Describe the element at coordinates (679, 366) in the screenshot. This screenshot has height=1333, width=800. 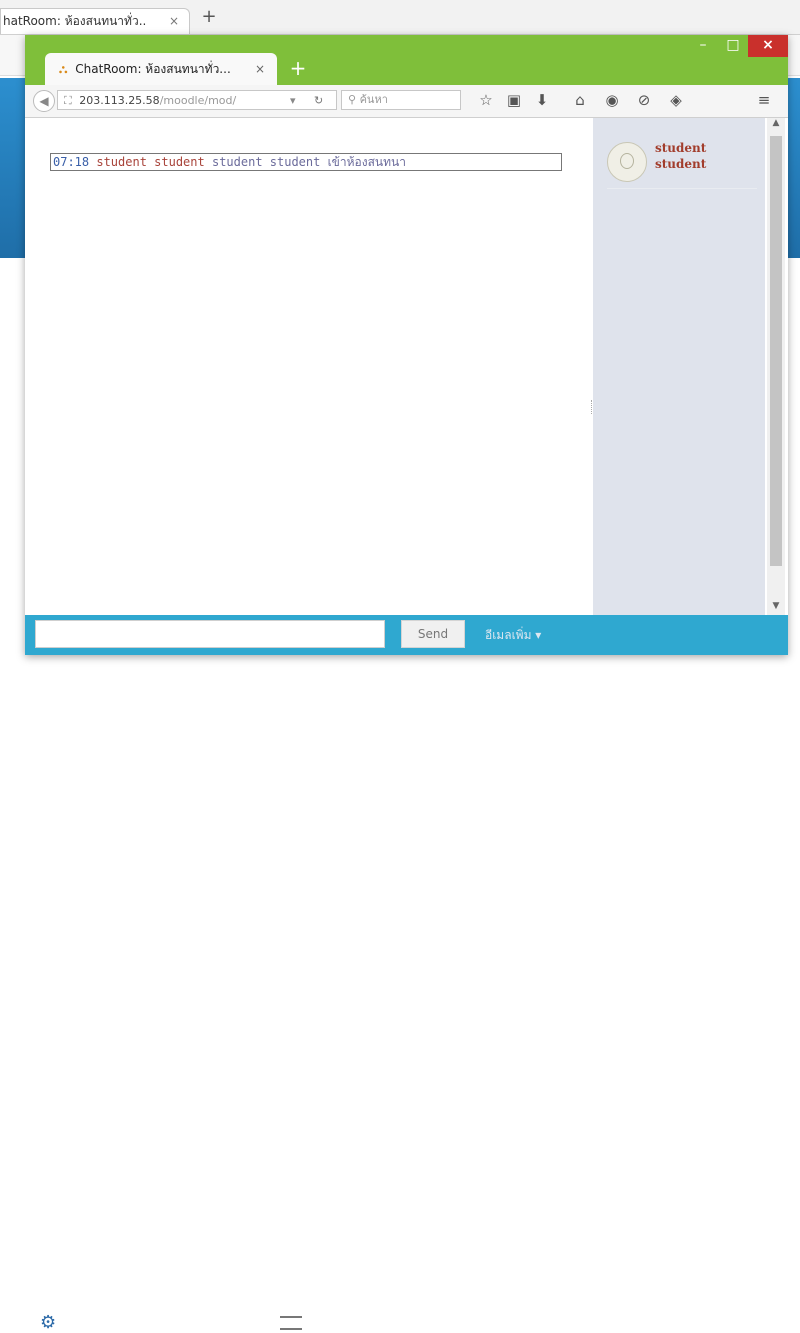
I see `user-list: student student` at that location.